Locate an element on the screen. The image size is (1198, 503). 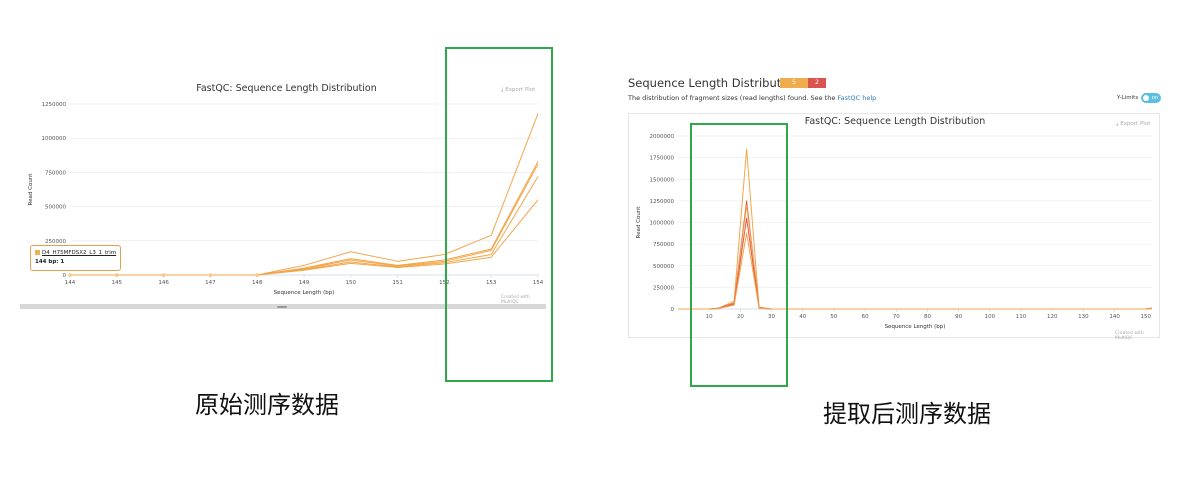
x-tick-label: 110 is located at coordinates (1021, 317).